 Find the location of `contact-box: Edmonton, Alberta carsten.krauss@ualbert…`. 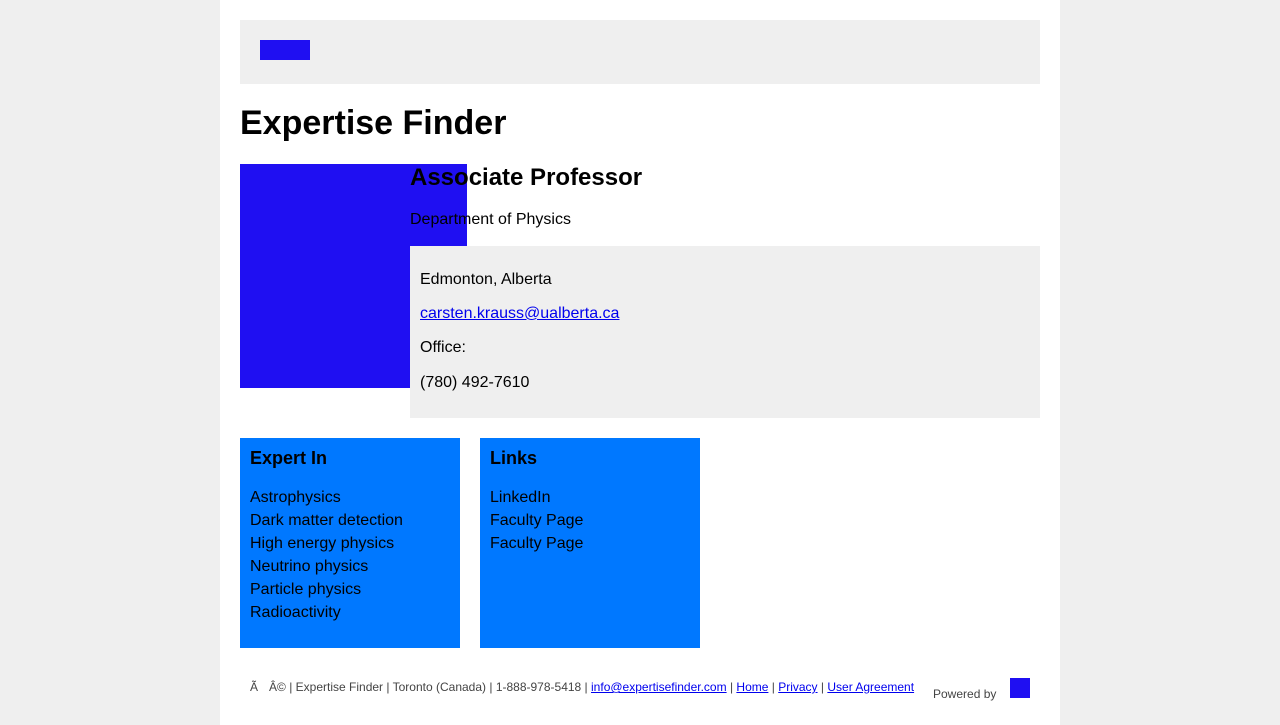

contact-box: Edmonton, Alberta carsten.krauss@ualbert… is located at coordinates (725, 332).